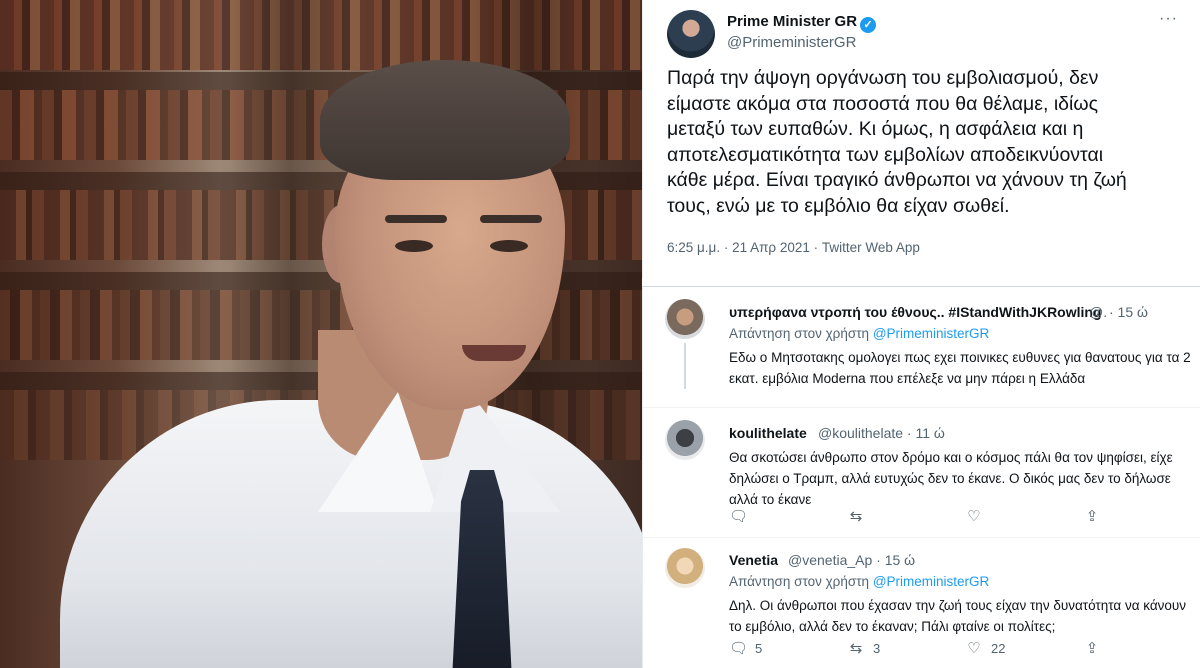 This screenshot has width=1200, height=668. What do you see at coordinates (414, 246) in the screenshot?
I see `eye-left` at bounding box center [414, 246].